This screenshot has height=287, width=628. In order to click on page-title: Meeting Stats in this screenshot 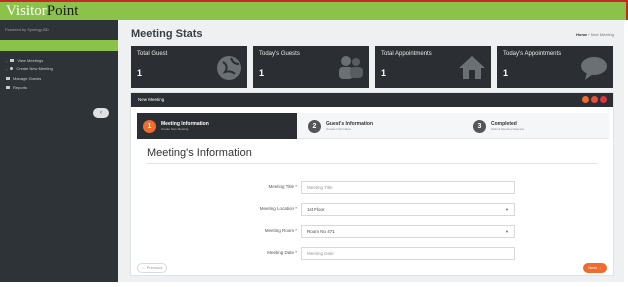, I will do `click(167, 34)`.